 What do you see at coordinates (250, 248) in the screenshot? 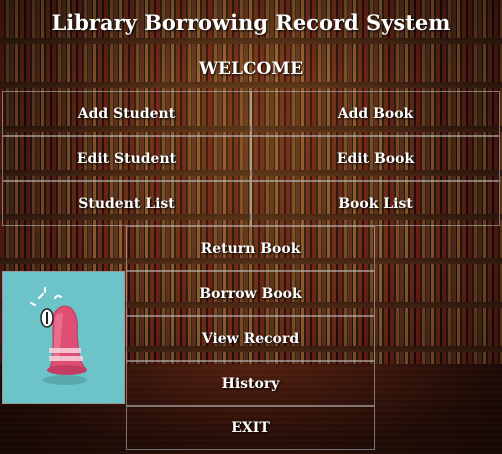
I see `return-book-button: Return Book` at bounding box center [250, 248].